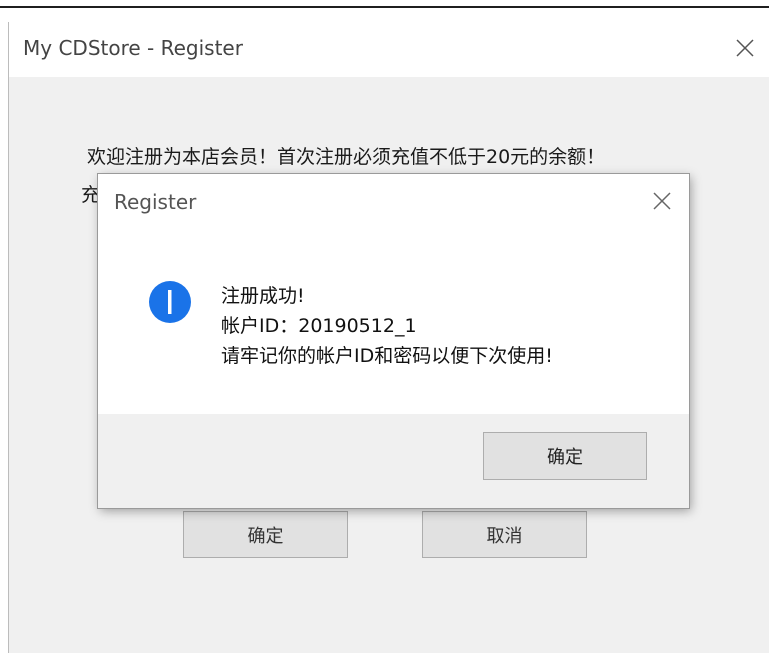 The height and width of the screenshot is (653, 769). What do you see at coordinates (265, 534) in the screenshot?
I see `ok-button: 确定` at bounding box center [265, 534].